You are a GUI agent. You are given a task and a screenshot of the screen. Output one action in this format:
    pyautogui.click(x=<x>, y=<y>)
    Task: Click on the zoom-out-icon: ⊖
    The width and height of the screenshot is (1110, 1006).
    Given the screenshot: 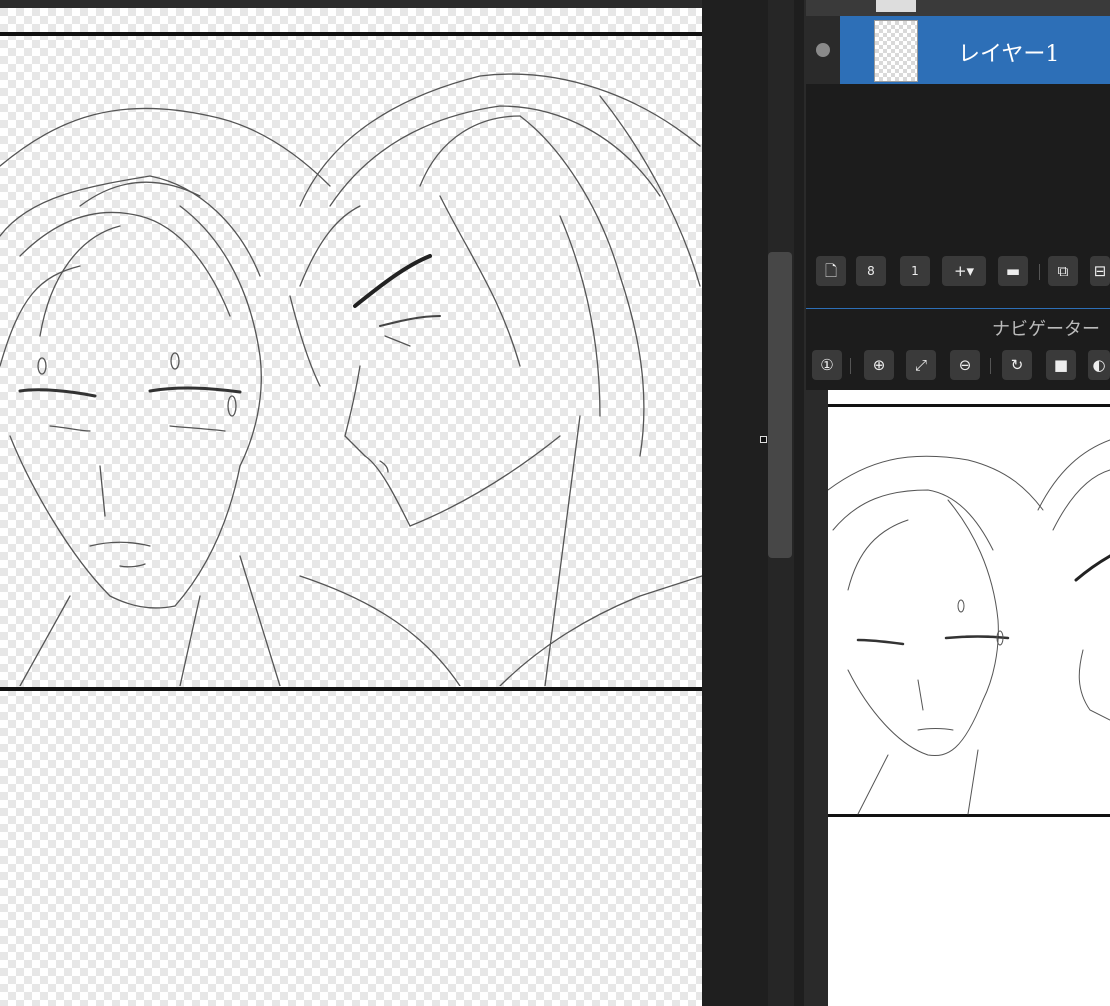 What is the action you would take?
    pyautogui.click(x=965, y=365)
    